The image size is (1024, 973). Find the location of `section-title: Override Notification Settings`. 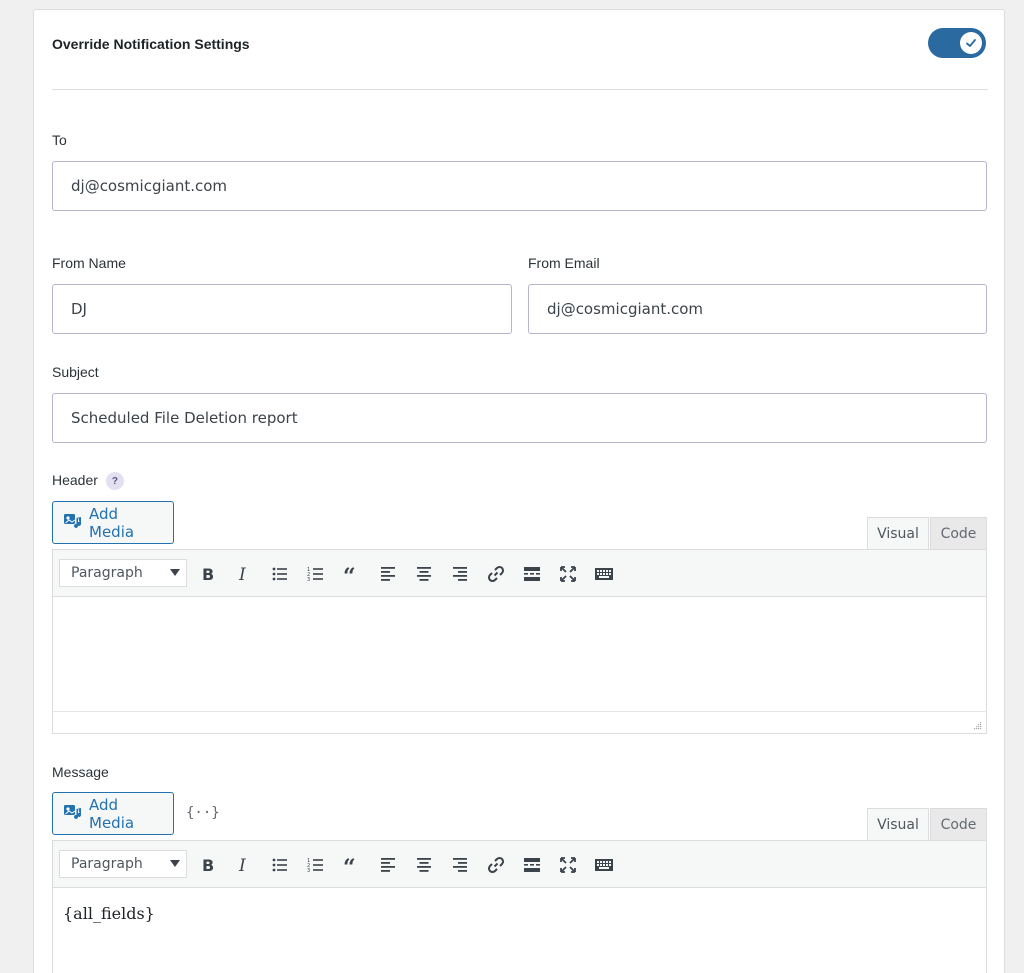

section-title: Override Notification Settings is located at coordinates (151, 44).